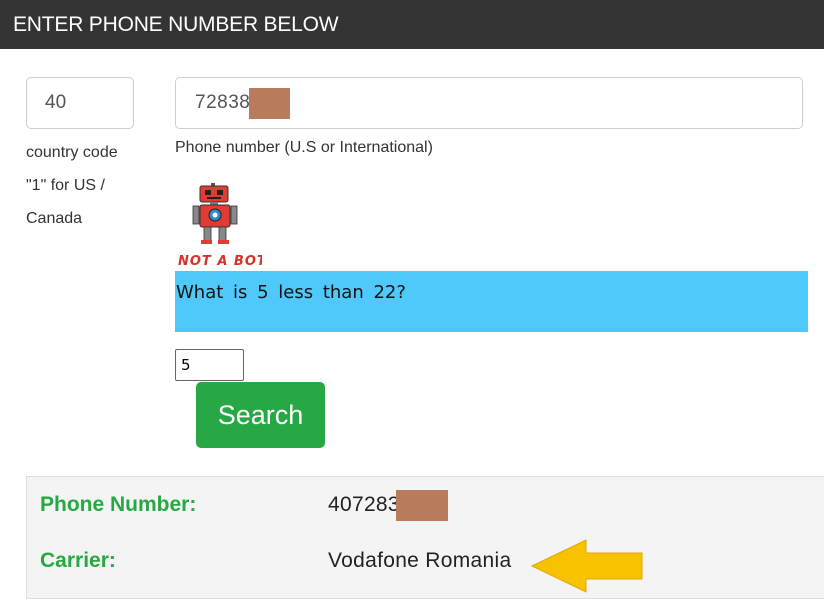  Describe the element at coordinates (118, 504) in the screenshot. I see `phone-number-label: Phone Number:` at that location.